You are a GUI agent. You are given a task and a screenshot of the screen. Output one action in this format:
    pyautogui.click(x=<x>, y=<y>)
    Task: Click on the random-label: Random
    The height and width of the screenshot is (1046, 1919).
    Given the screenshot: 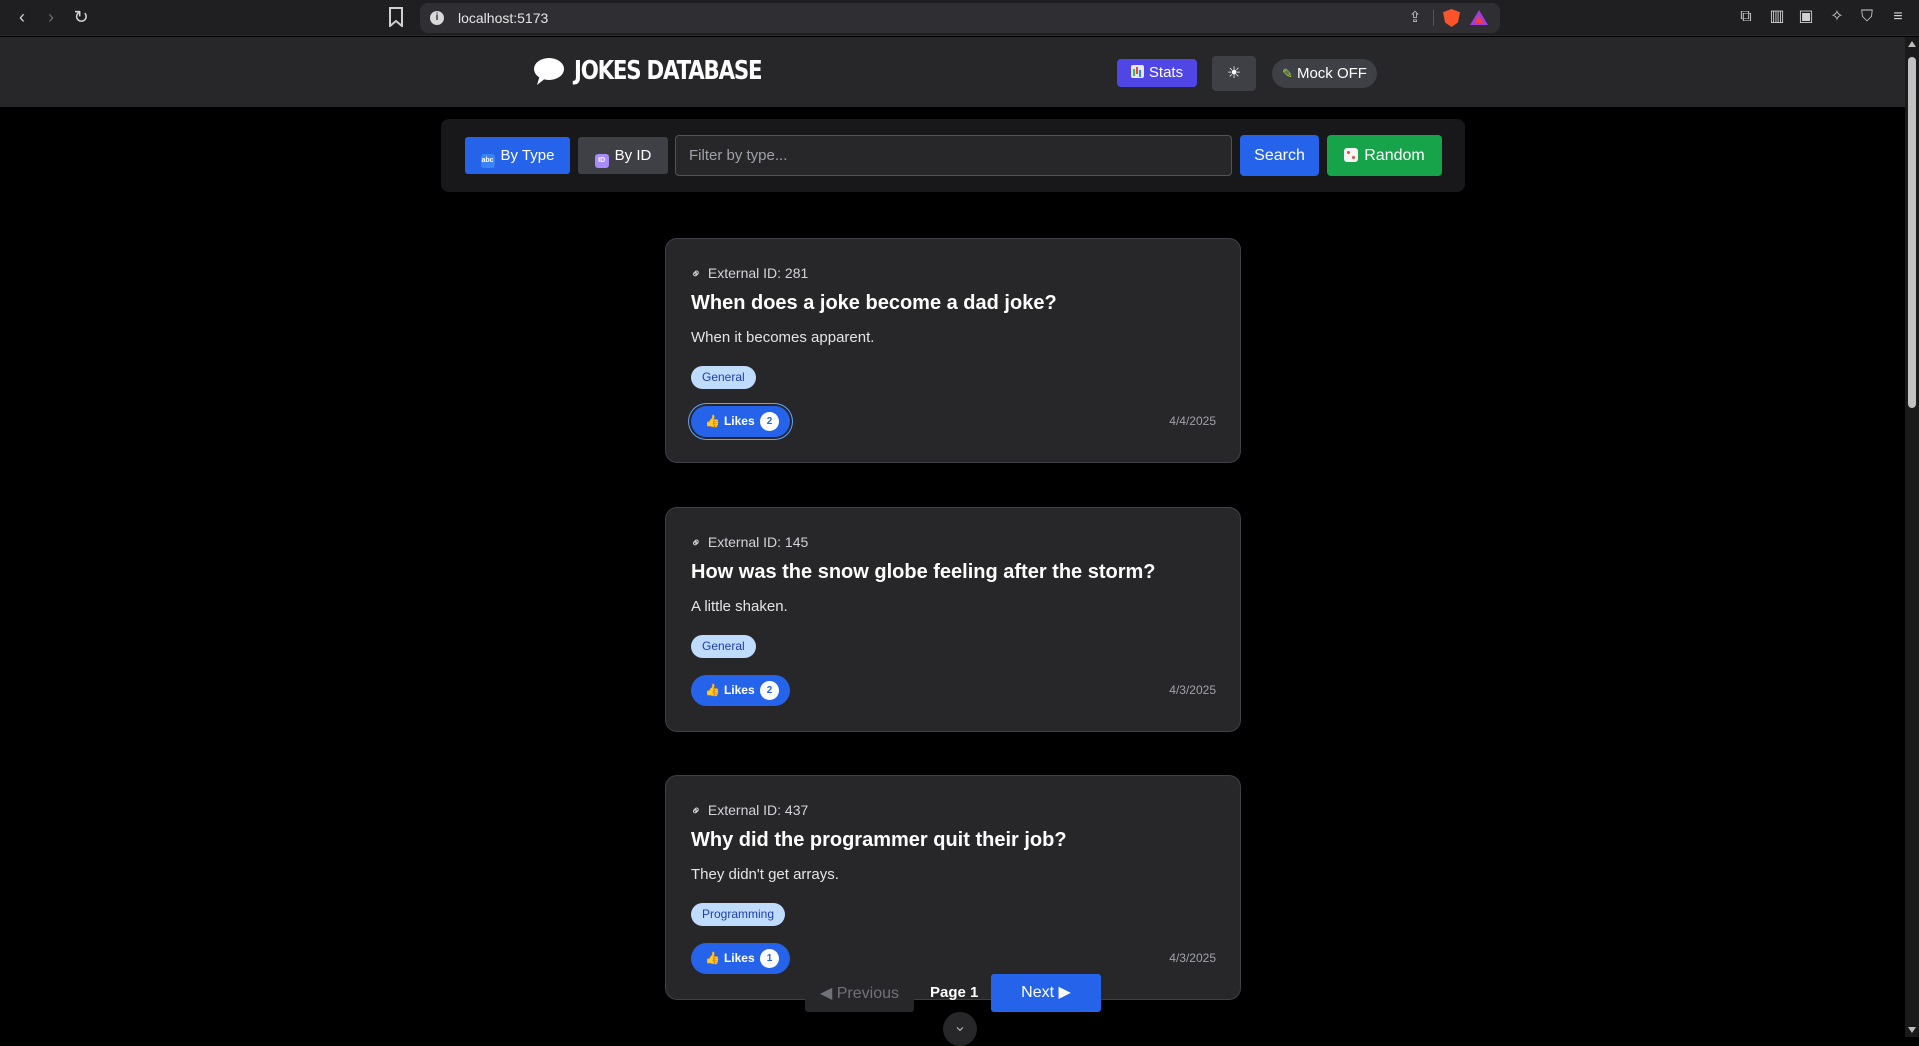 What is the action you would take?
    pyautogui.click(x=1394, y=155)
    